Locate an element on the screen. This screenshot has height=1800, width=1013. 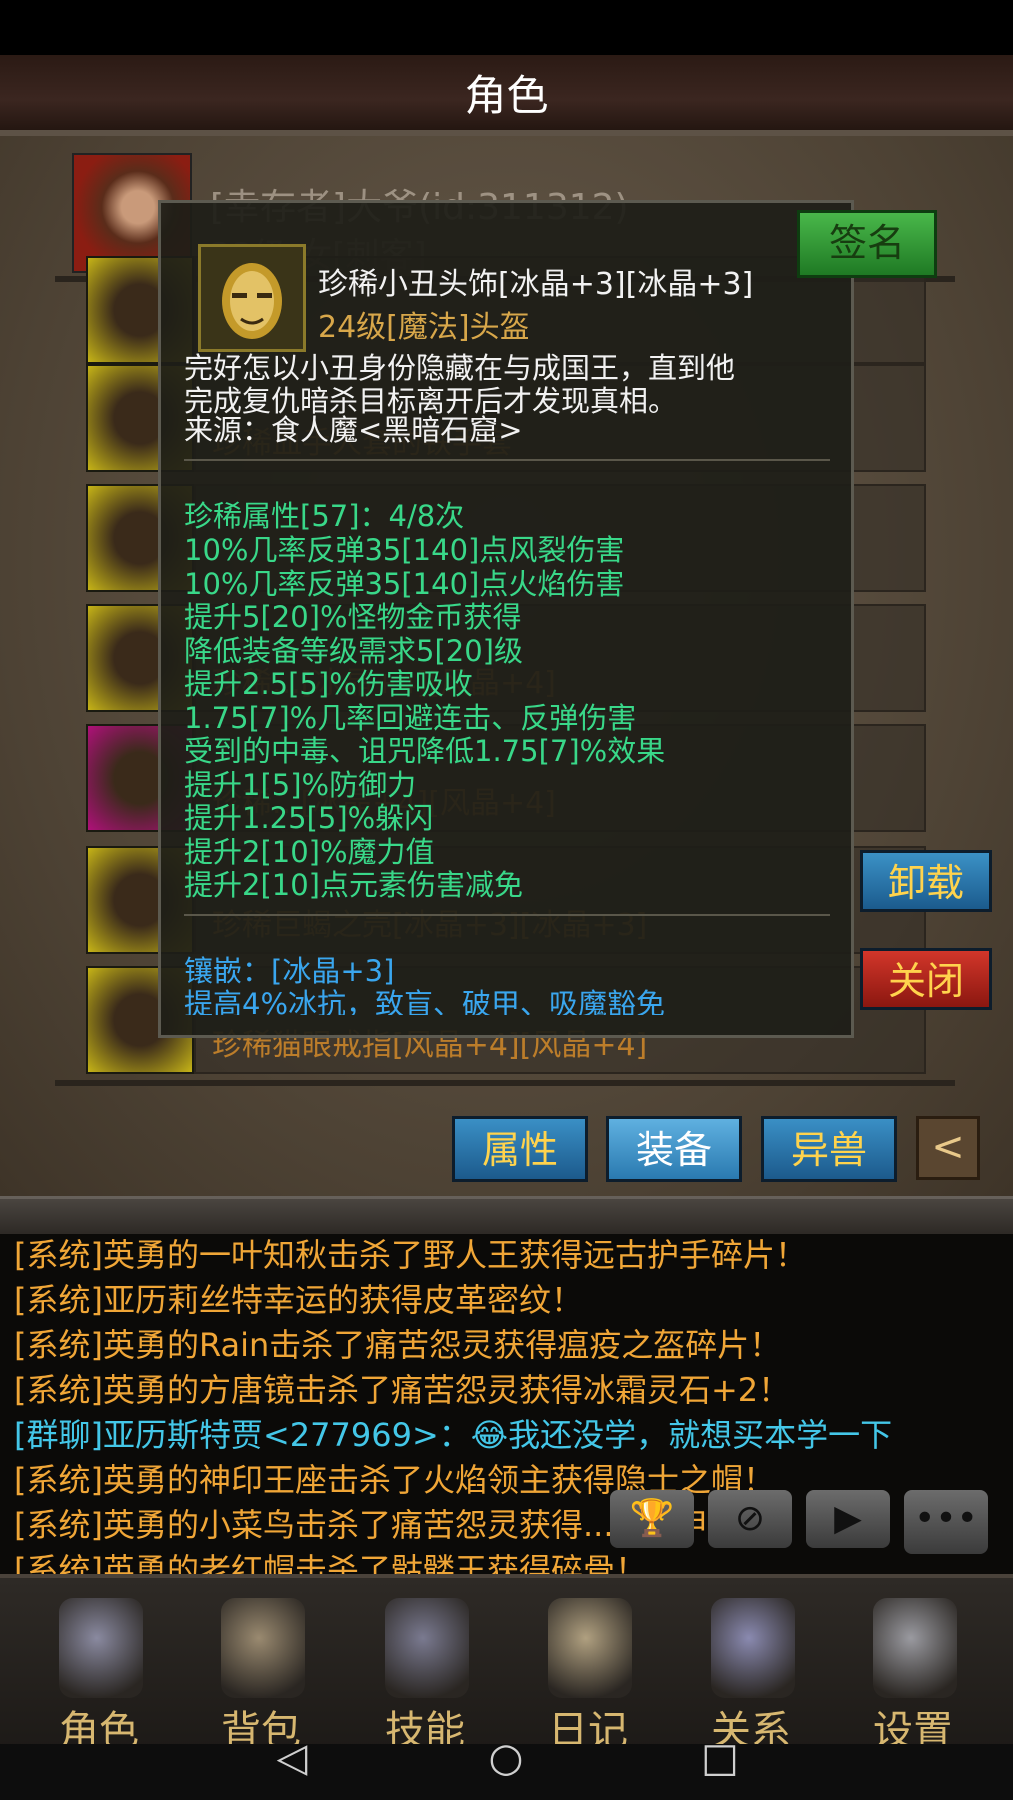
nav-item-helmet: 角色 is located at coordinates (99, 1667).